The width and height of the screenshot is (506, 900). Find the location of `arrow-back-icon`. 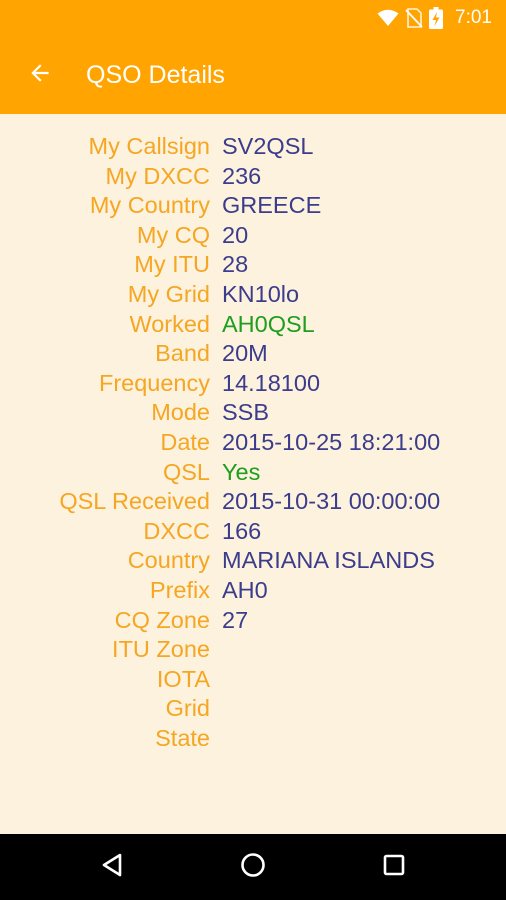

arrow-back-icon is located at coordinates (40, 75).